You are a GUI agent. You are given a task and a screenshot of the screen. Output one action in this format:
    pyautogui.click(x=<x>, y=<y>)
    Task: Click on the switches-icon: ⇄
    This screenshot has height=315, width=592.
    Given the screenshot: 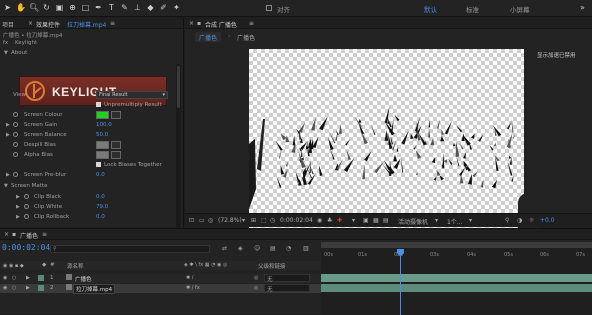 What is the action you would take?
    pyautogui.click(x=224, y=248)
    